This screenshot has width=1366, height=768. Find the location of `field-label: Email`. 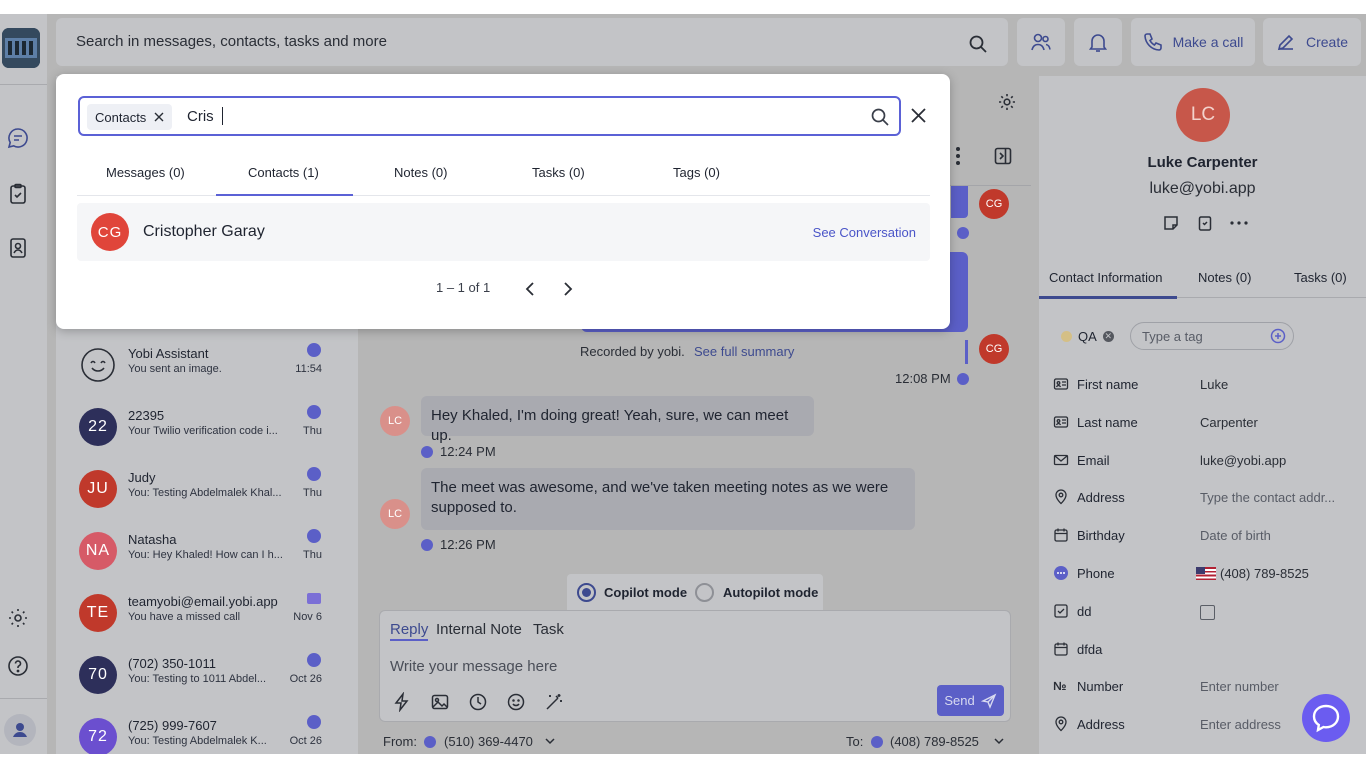

field-label: Email is located at coordinates (1093, 460).